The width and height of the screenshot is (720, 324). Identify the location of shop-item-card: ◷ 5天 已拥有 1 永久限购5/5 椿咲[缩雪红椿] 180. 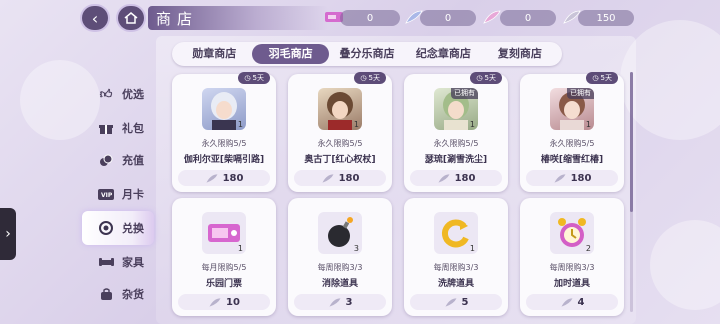
(572, 132).